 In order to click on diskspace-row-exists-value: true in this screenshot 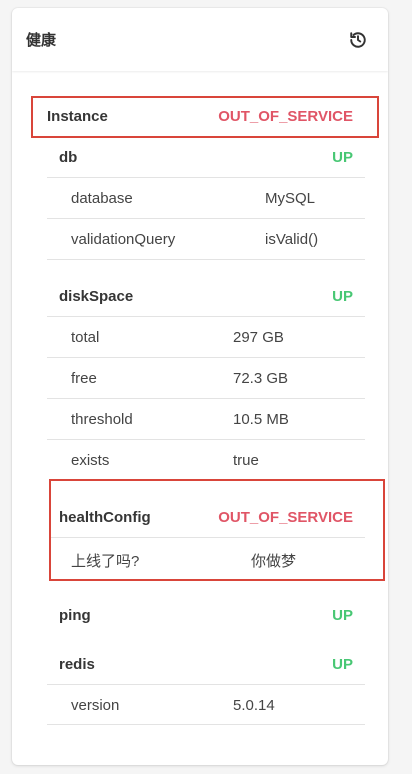, I will do `click(246, 460)`.